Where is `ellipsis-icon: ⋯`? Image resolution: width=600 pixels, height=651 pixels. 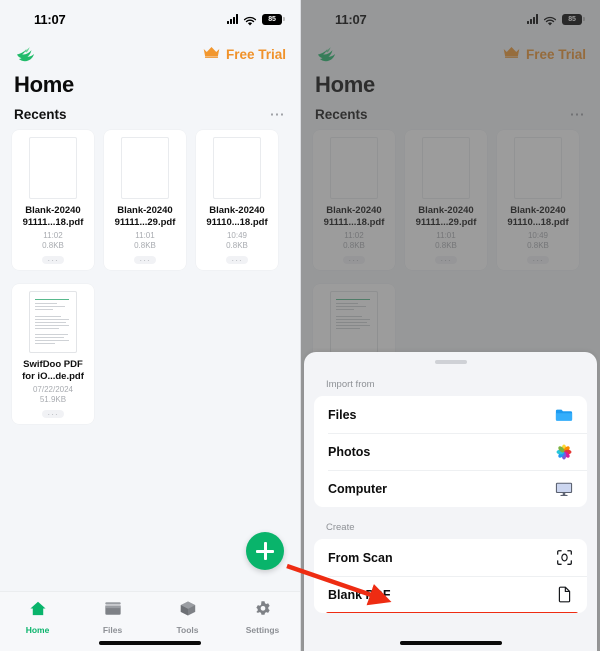 ellipsis-icon: ⋯ is located at coordinates (278, 114).